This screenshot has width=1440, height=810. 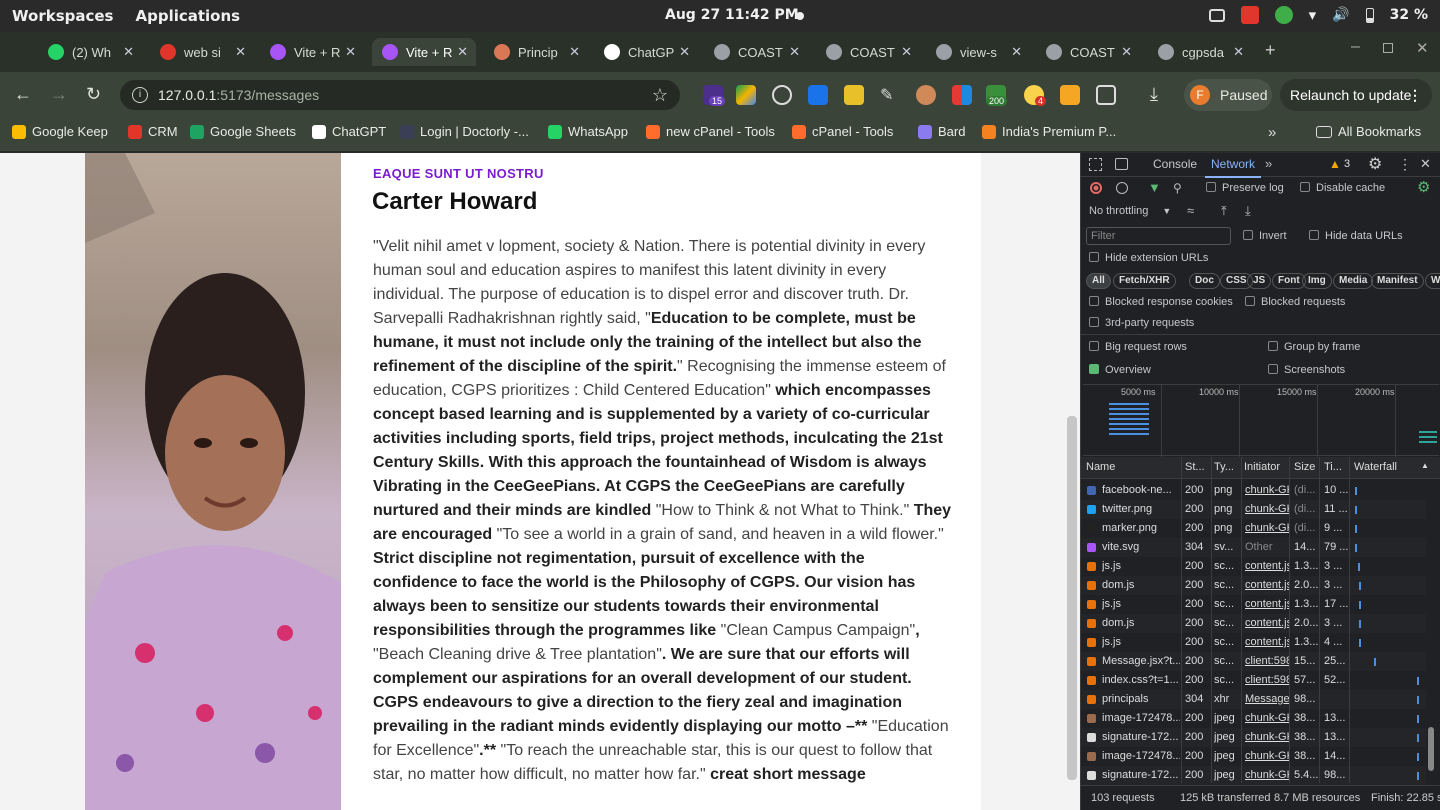 I want to click on applications-menu: Applications, so click(x=187, y=16).